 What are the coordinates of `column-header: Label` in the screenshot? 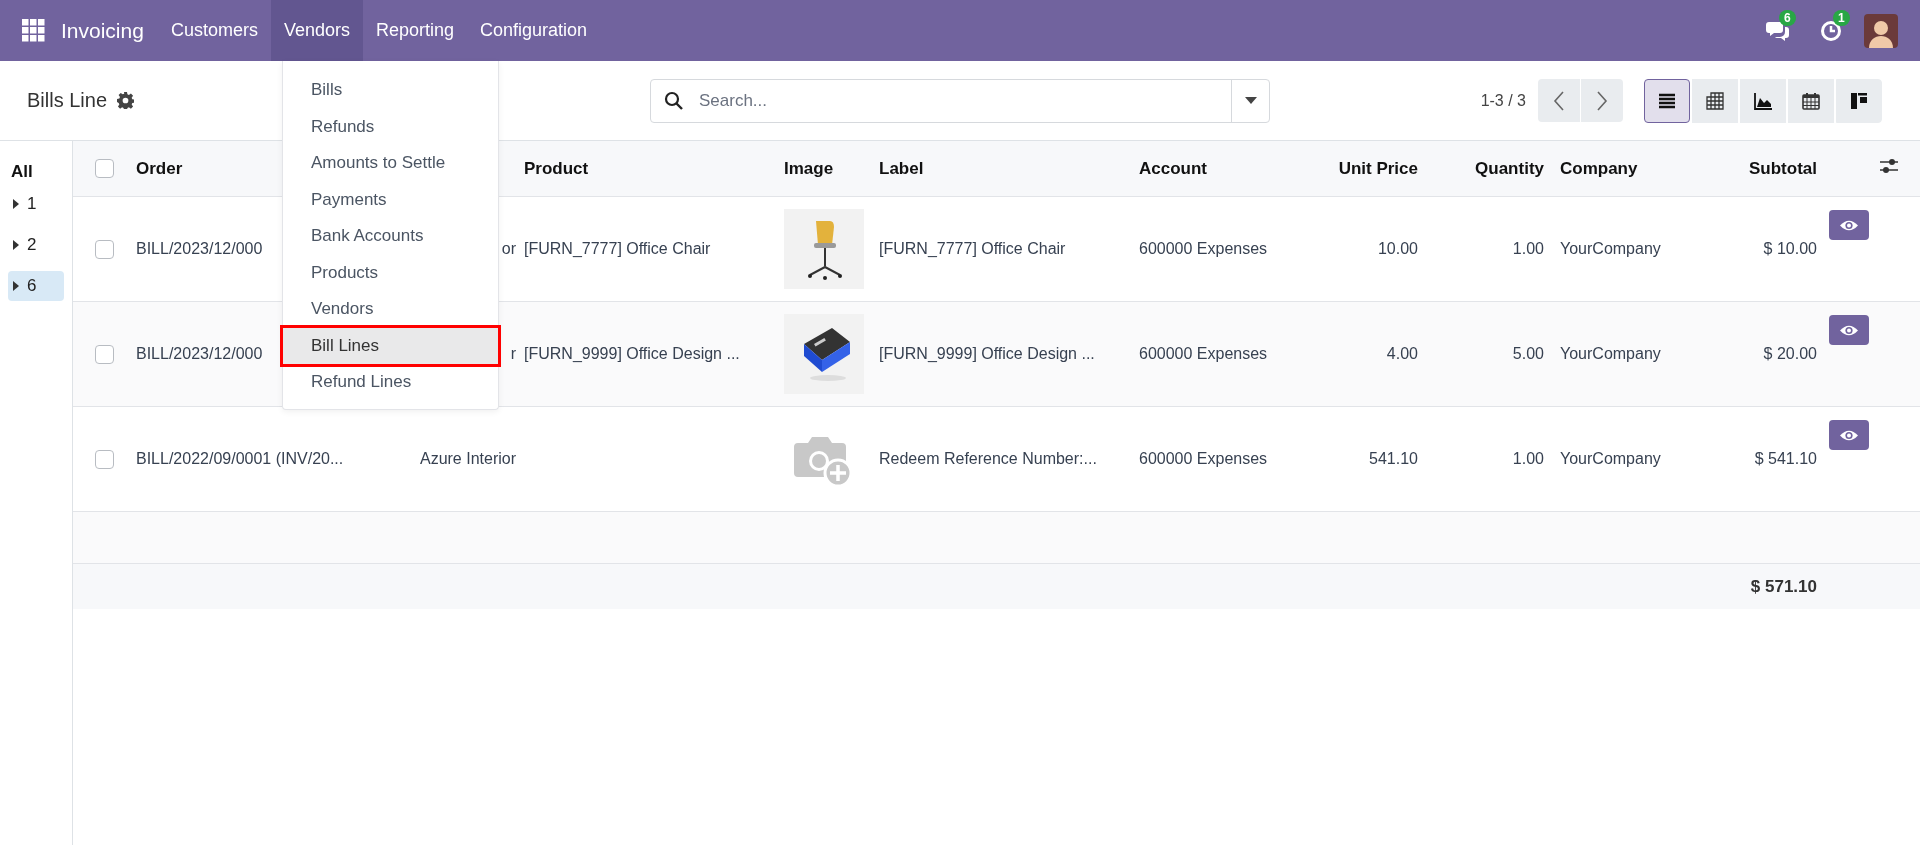 It's located at (901, 168).